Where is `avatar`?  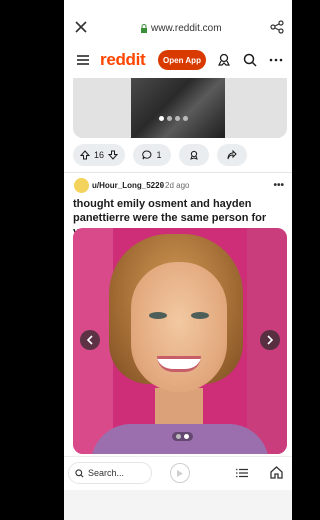 avatar is located at coordinates (81, 185).